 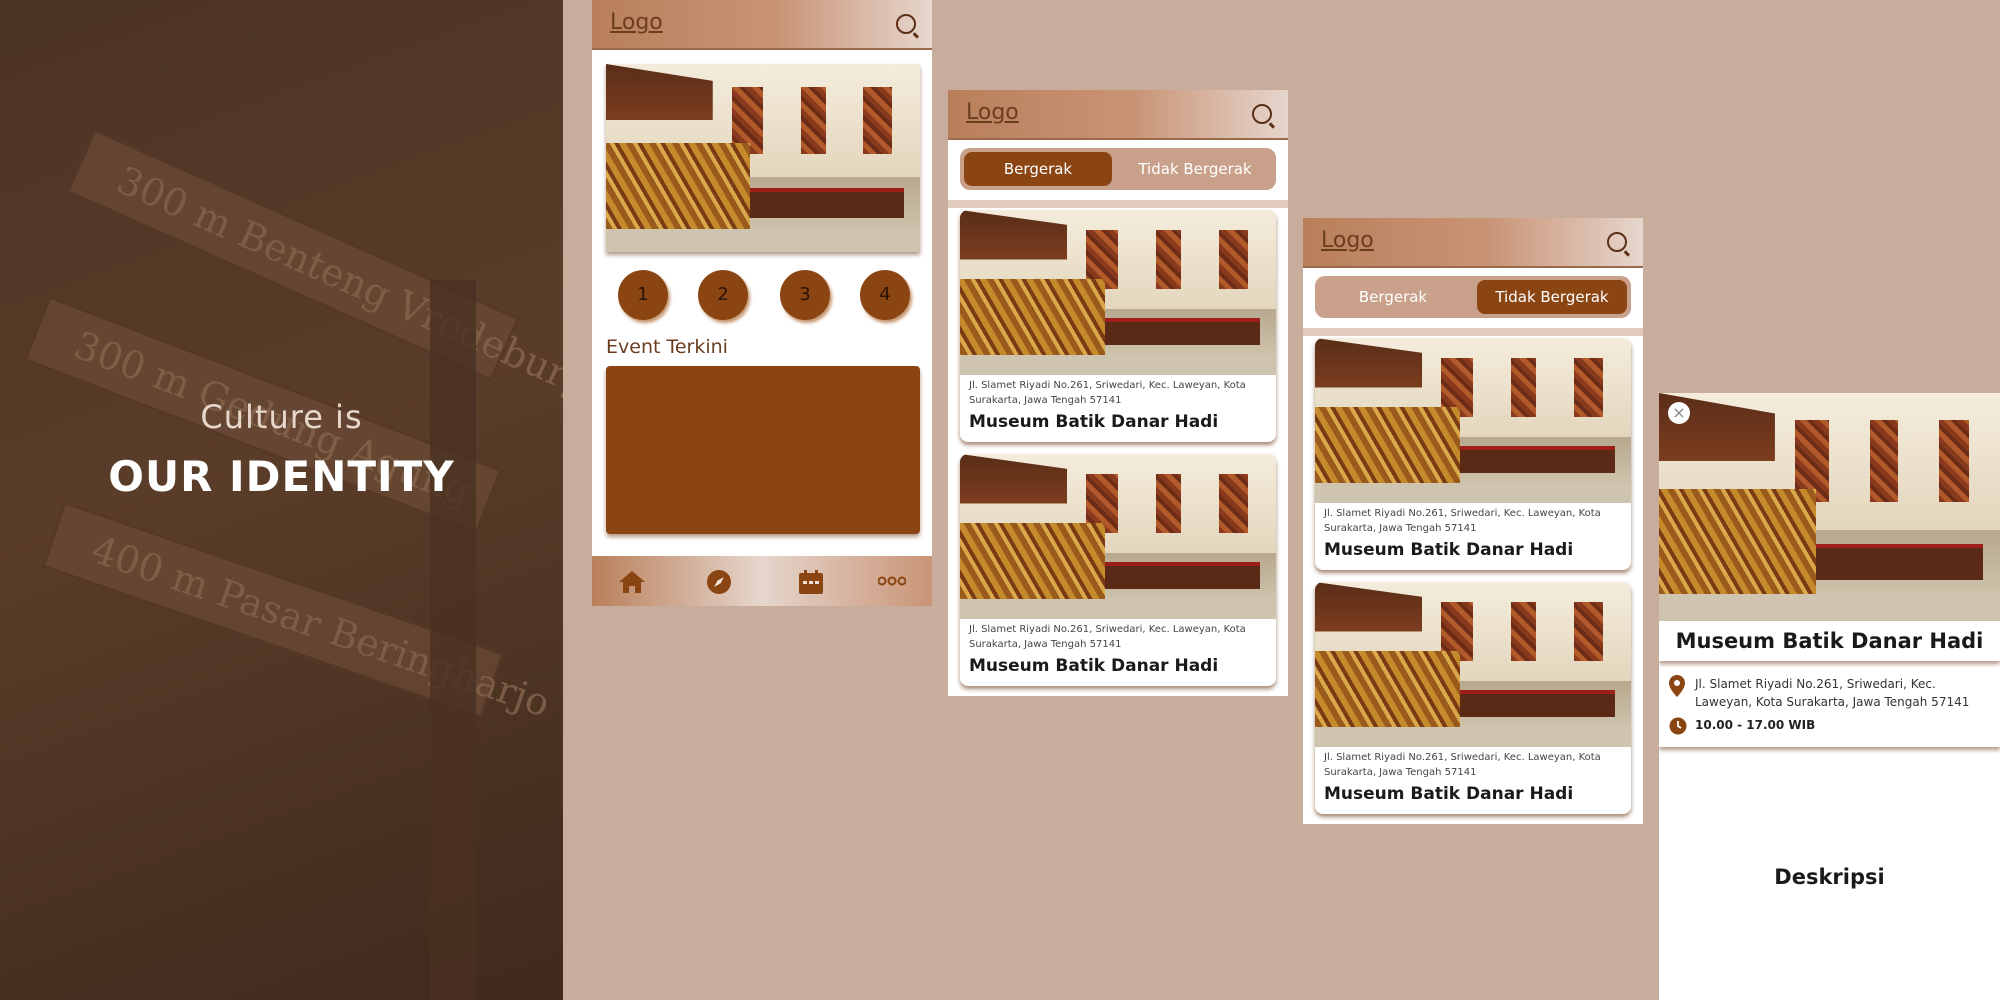 What do you see at coordinates (763, 450) in the screenshot?
I see `event-card` at bounding box center [763, 450].